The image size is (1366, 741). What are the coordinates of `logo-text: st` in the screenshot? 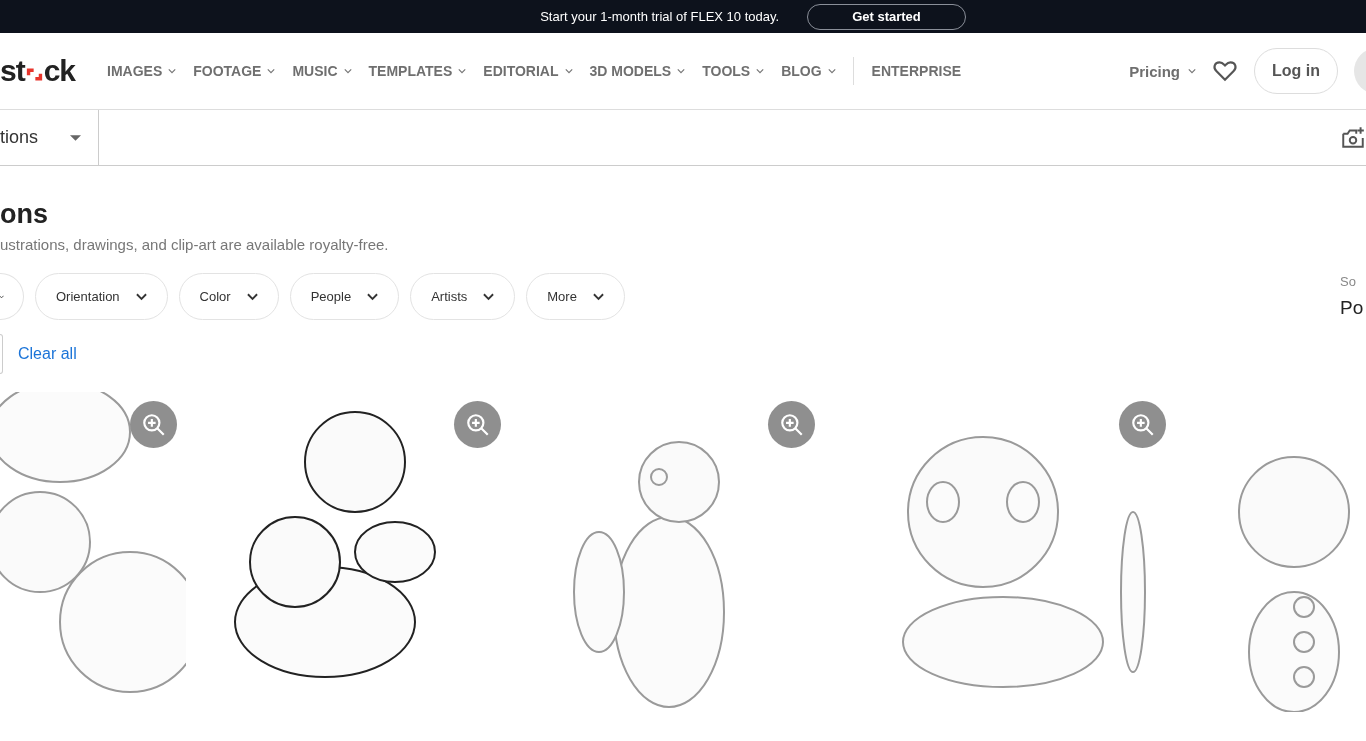 It's located at (12, 71).